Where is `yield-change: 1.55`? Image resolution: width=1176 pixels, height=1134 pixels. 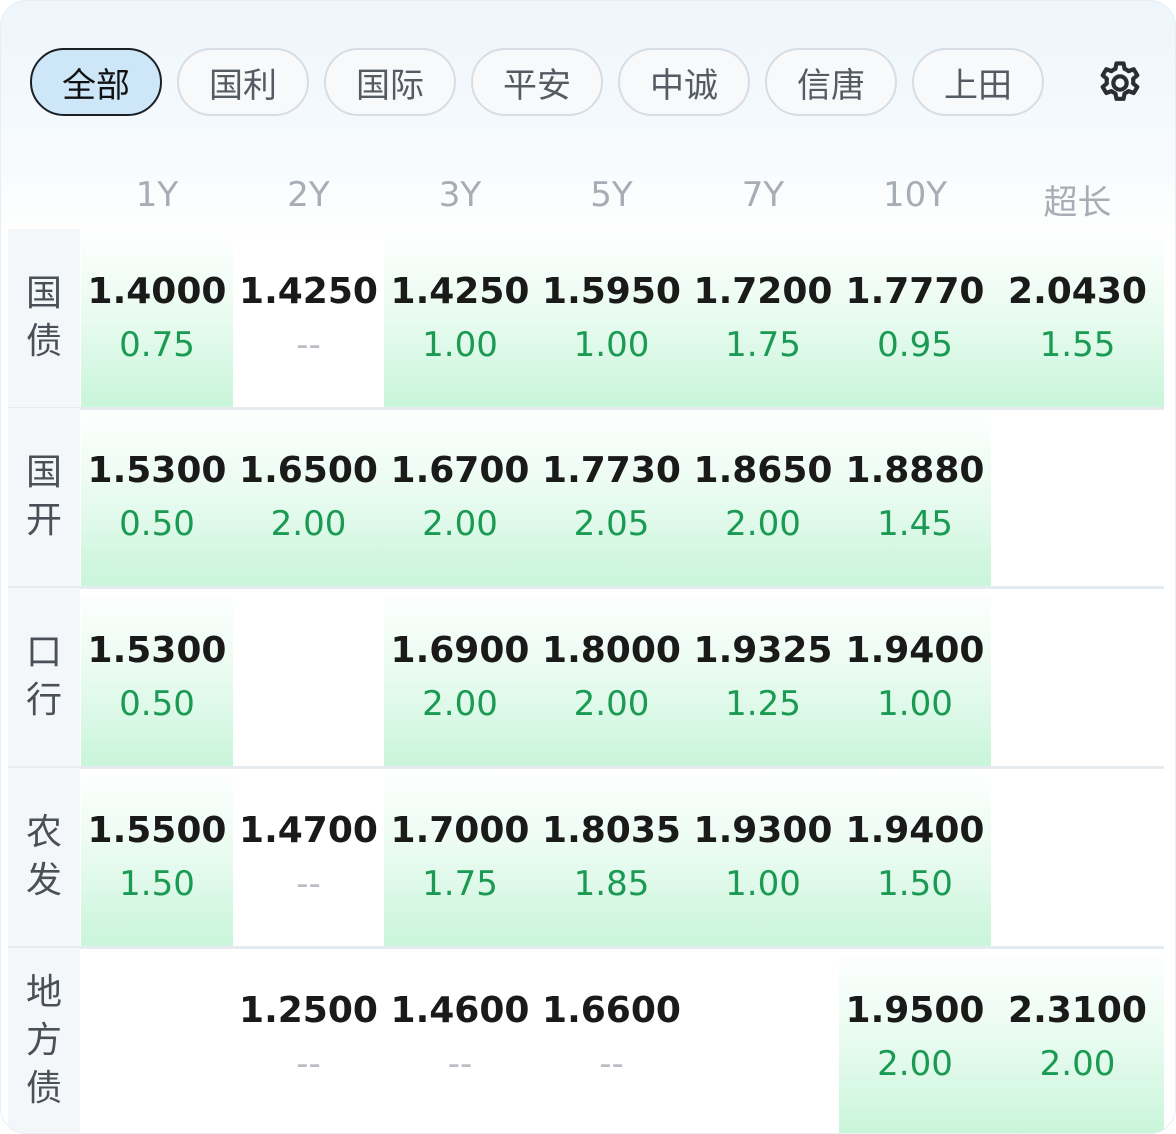 yield-change: 1.55 is located at coordinates (1077, 345).